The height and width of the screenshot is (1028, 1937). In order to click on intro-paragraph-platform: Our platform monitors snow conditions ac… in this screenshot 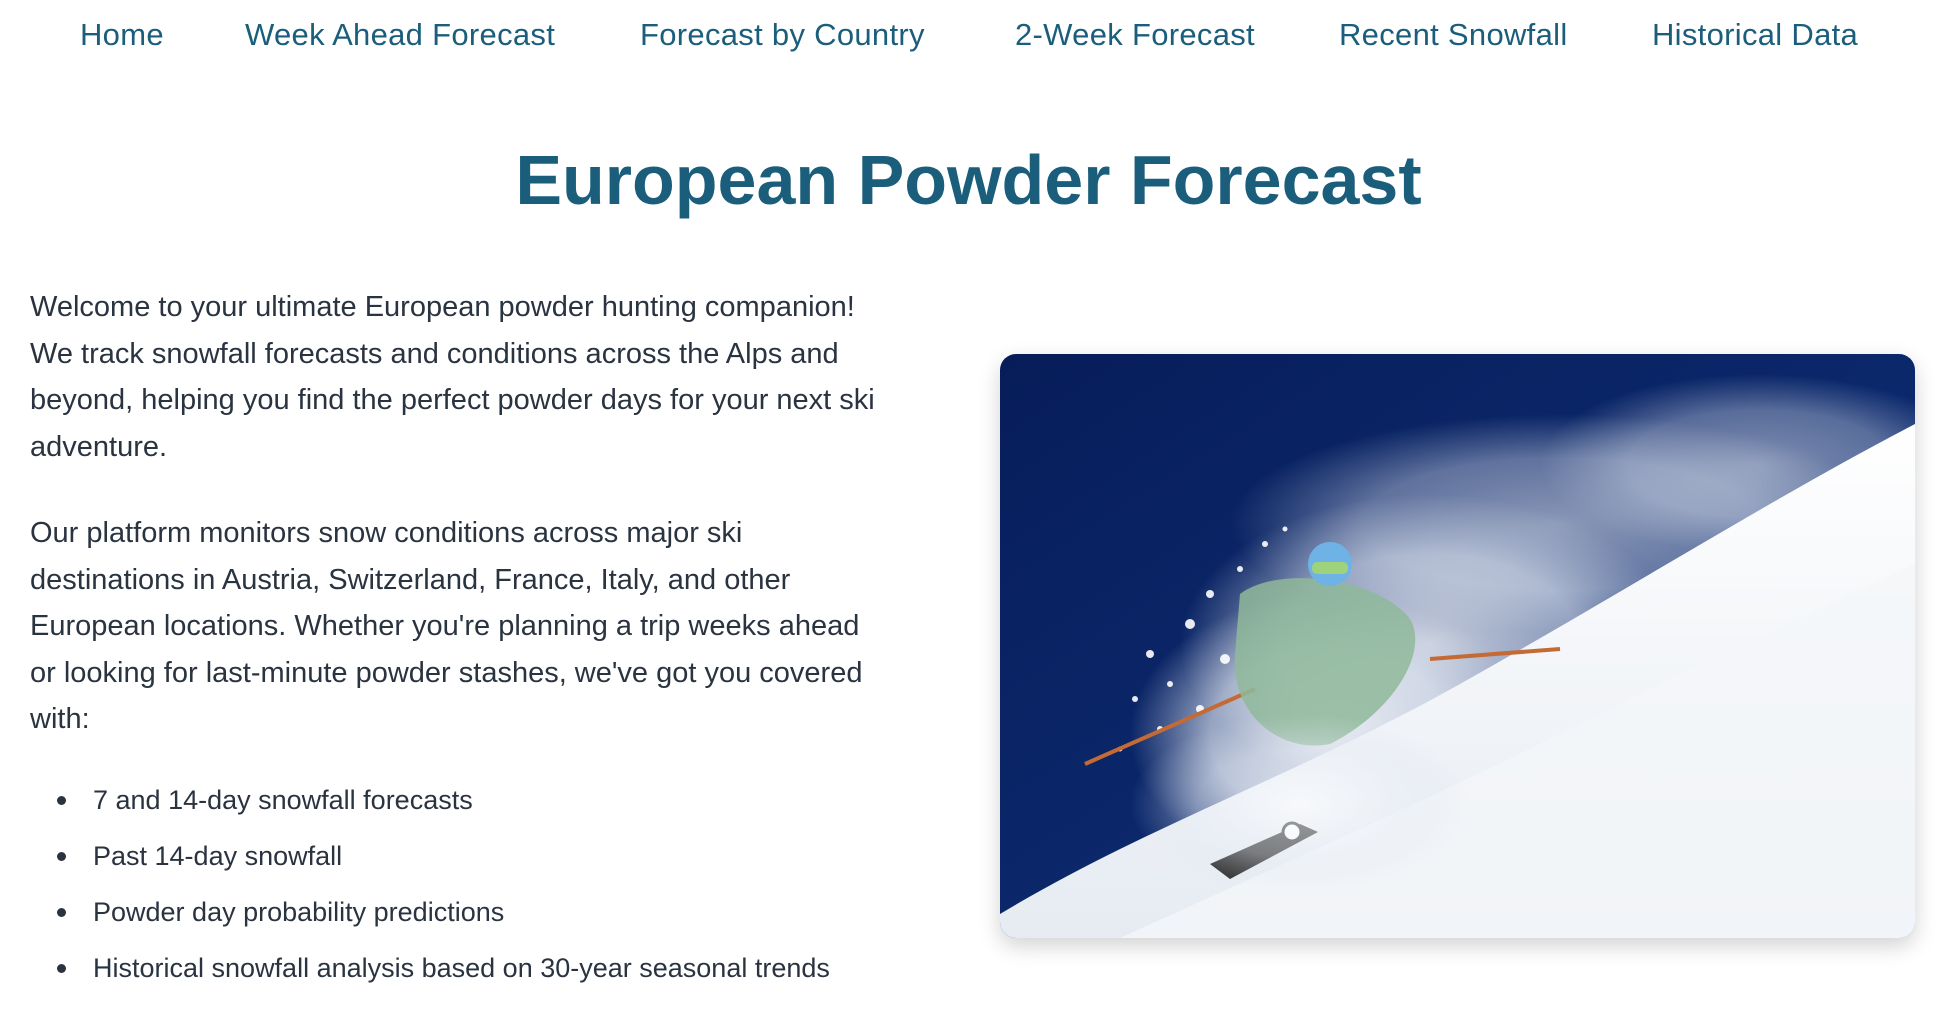, I will do `click(446, 626)`.